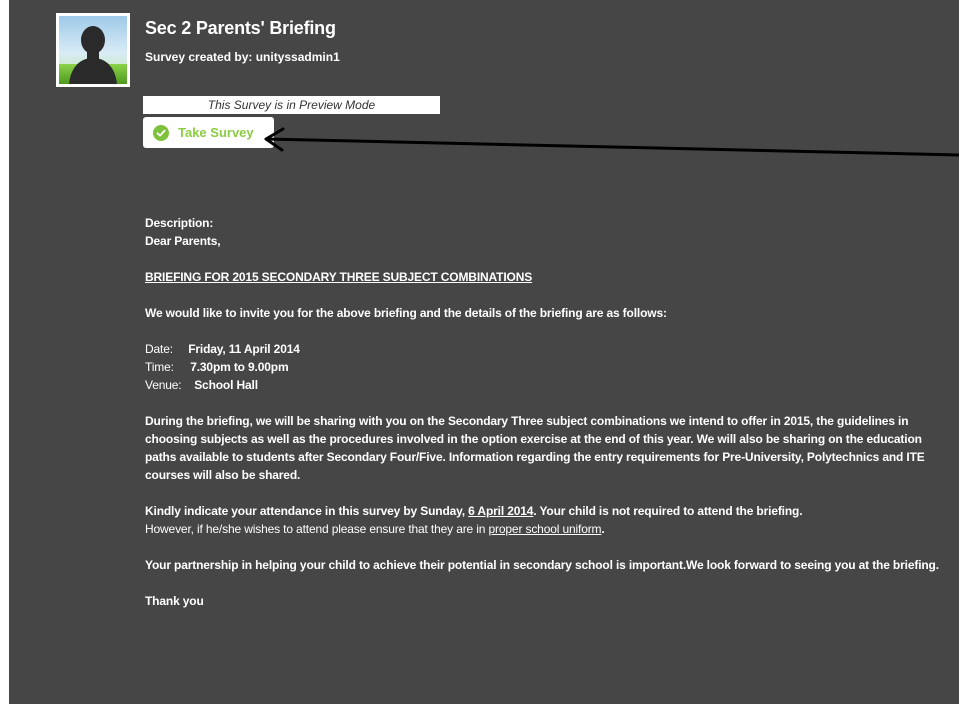 The width and height of the screenshot is (959, 704). I want to click on date-value: Friday, 11 April 2014, so click(244, 349).